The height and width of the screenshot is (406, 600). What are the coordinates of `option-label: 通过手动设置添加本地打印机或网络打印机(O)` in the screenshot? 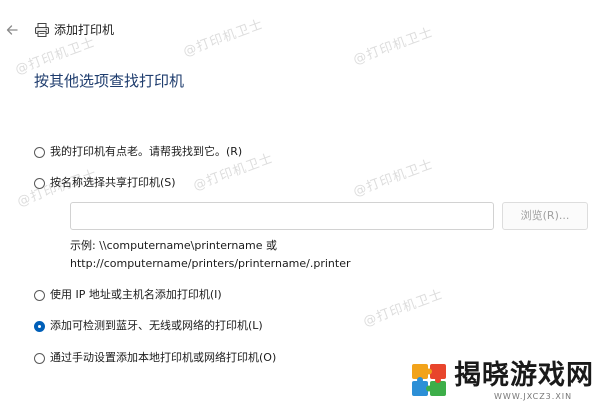 It's located at (163, 357).